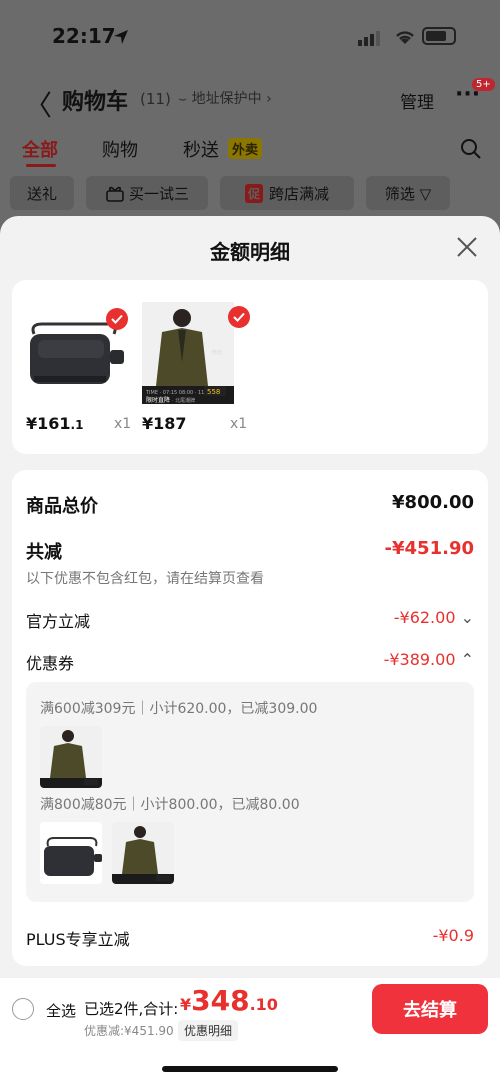 The width and height of the screenshot is (500, 1083). What do you see at coordinates (48, 423) in the screenshot?
I see `price-int: ¥161` at bounding box center [48, 423].